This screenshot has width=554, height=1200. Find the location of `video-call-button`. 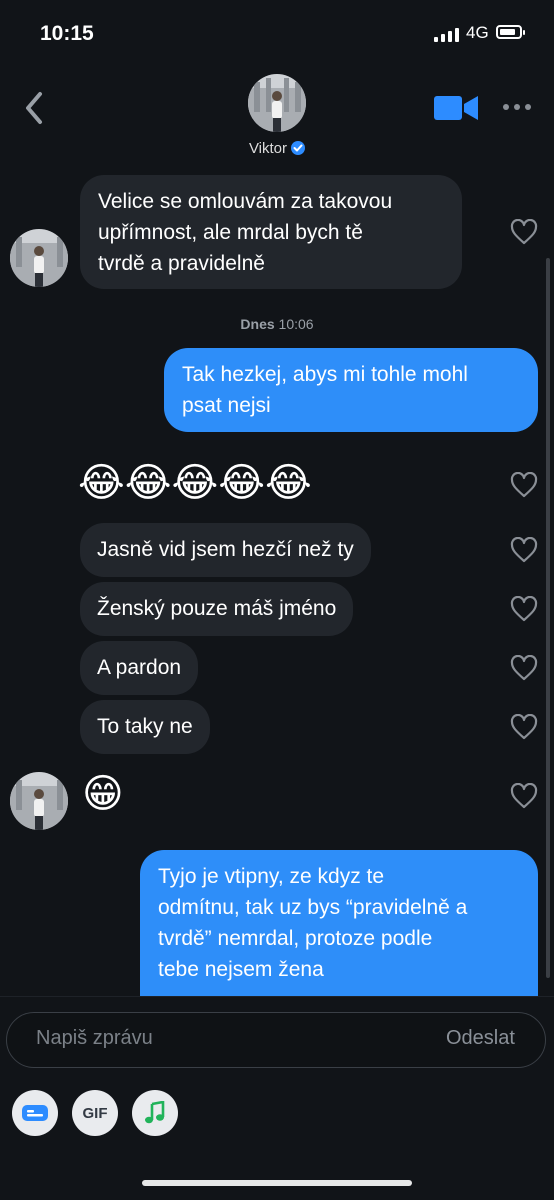

video-call-button is located at coordinates (456, 108).